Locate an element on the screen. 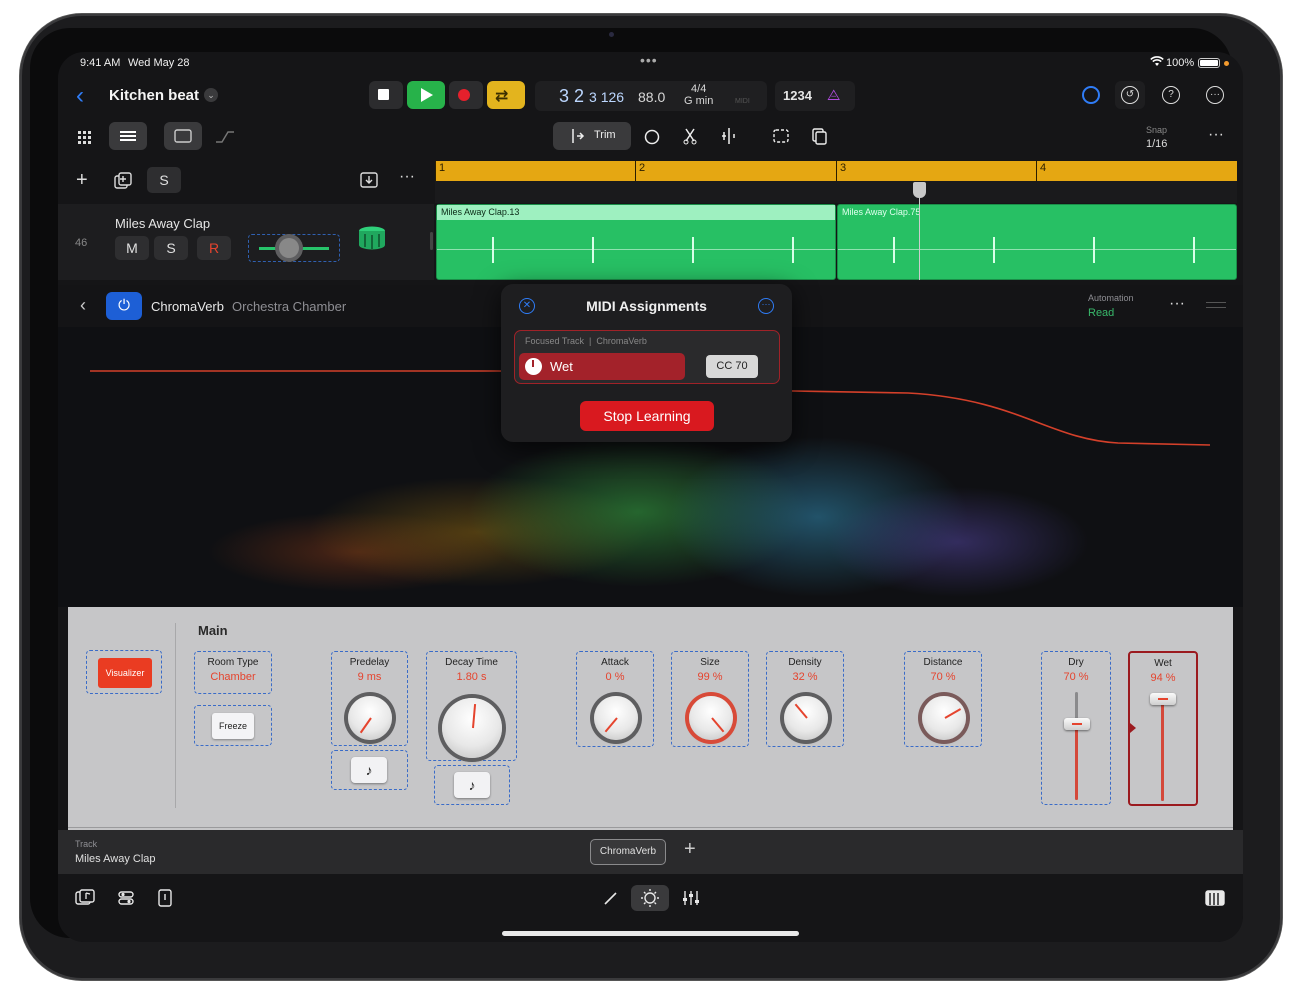 The image size is (1300, 995). history-button: ↺ is located at coordinates (1130, 95).